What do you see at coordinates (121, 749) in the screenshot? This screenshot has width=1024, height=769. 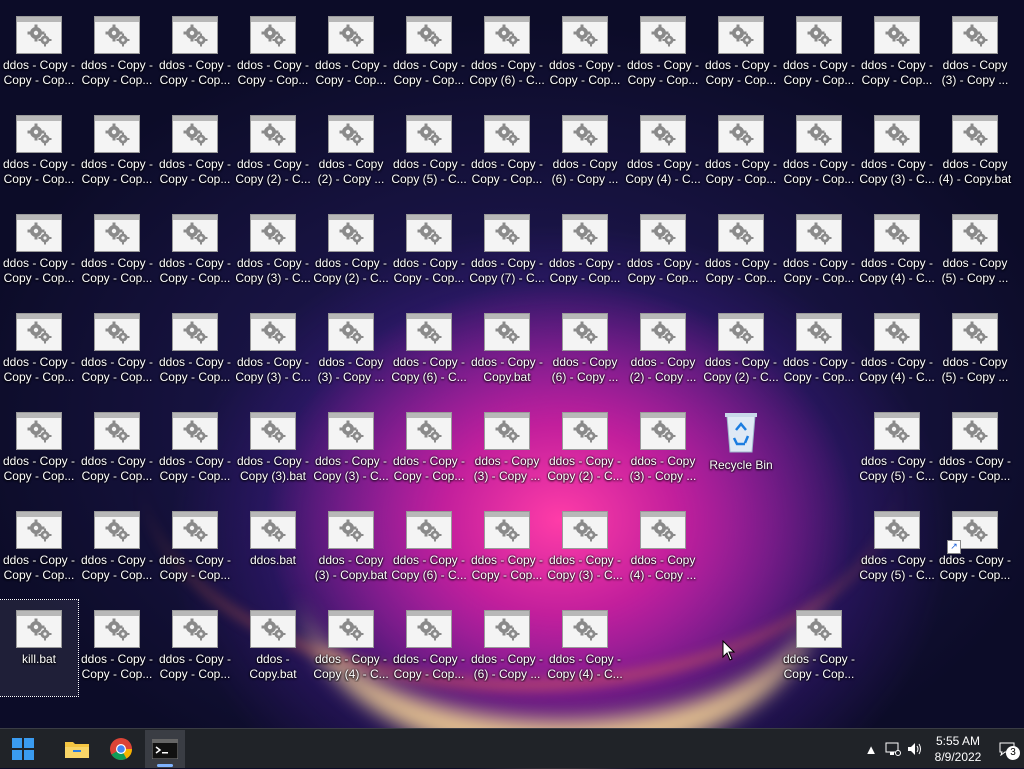 I see `chrome-button` at bounding box center [121, 749].